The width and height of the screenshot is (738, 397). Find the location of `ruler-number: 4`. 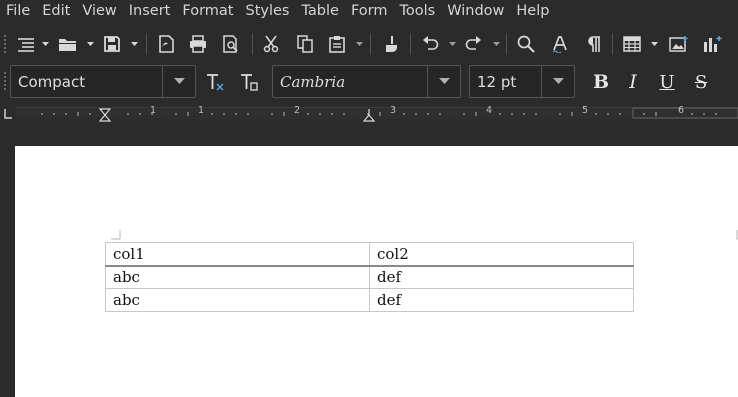

ruler-number: 4 is located at coordinates (489, 110).